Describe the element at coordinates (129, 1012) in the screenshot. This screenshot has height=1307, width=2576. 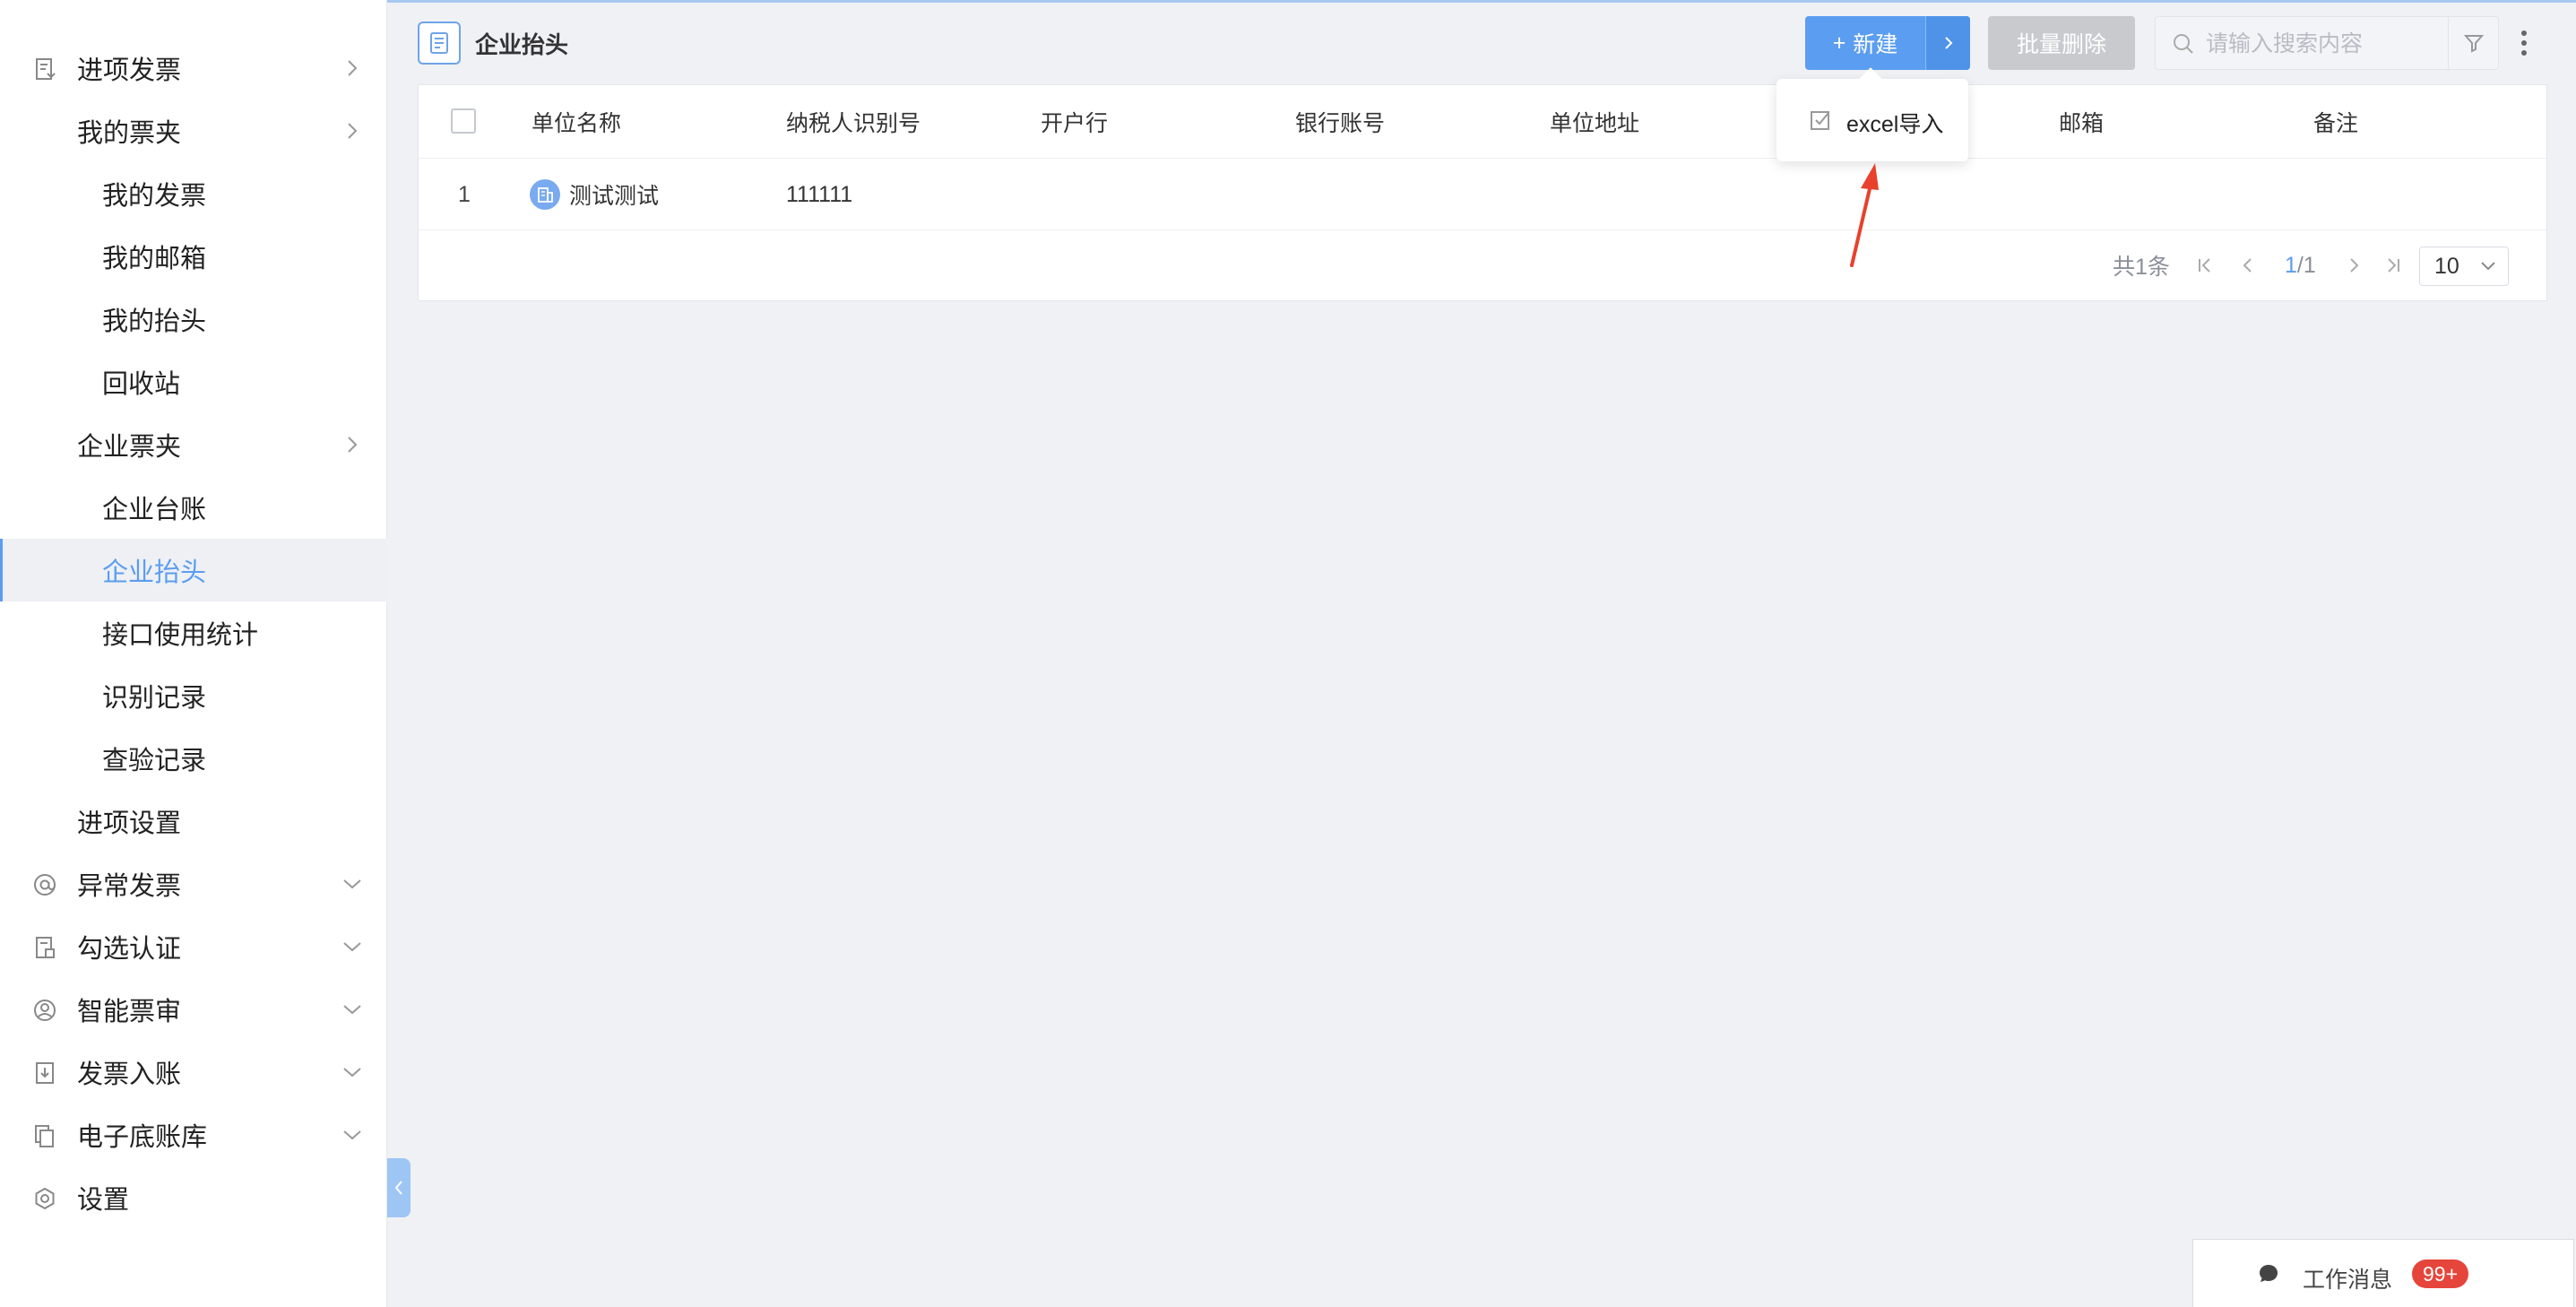
I see `sidebar-item-label: 智能票审` at that location.